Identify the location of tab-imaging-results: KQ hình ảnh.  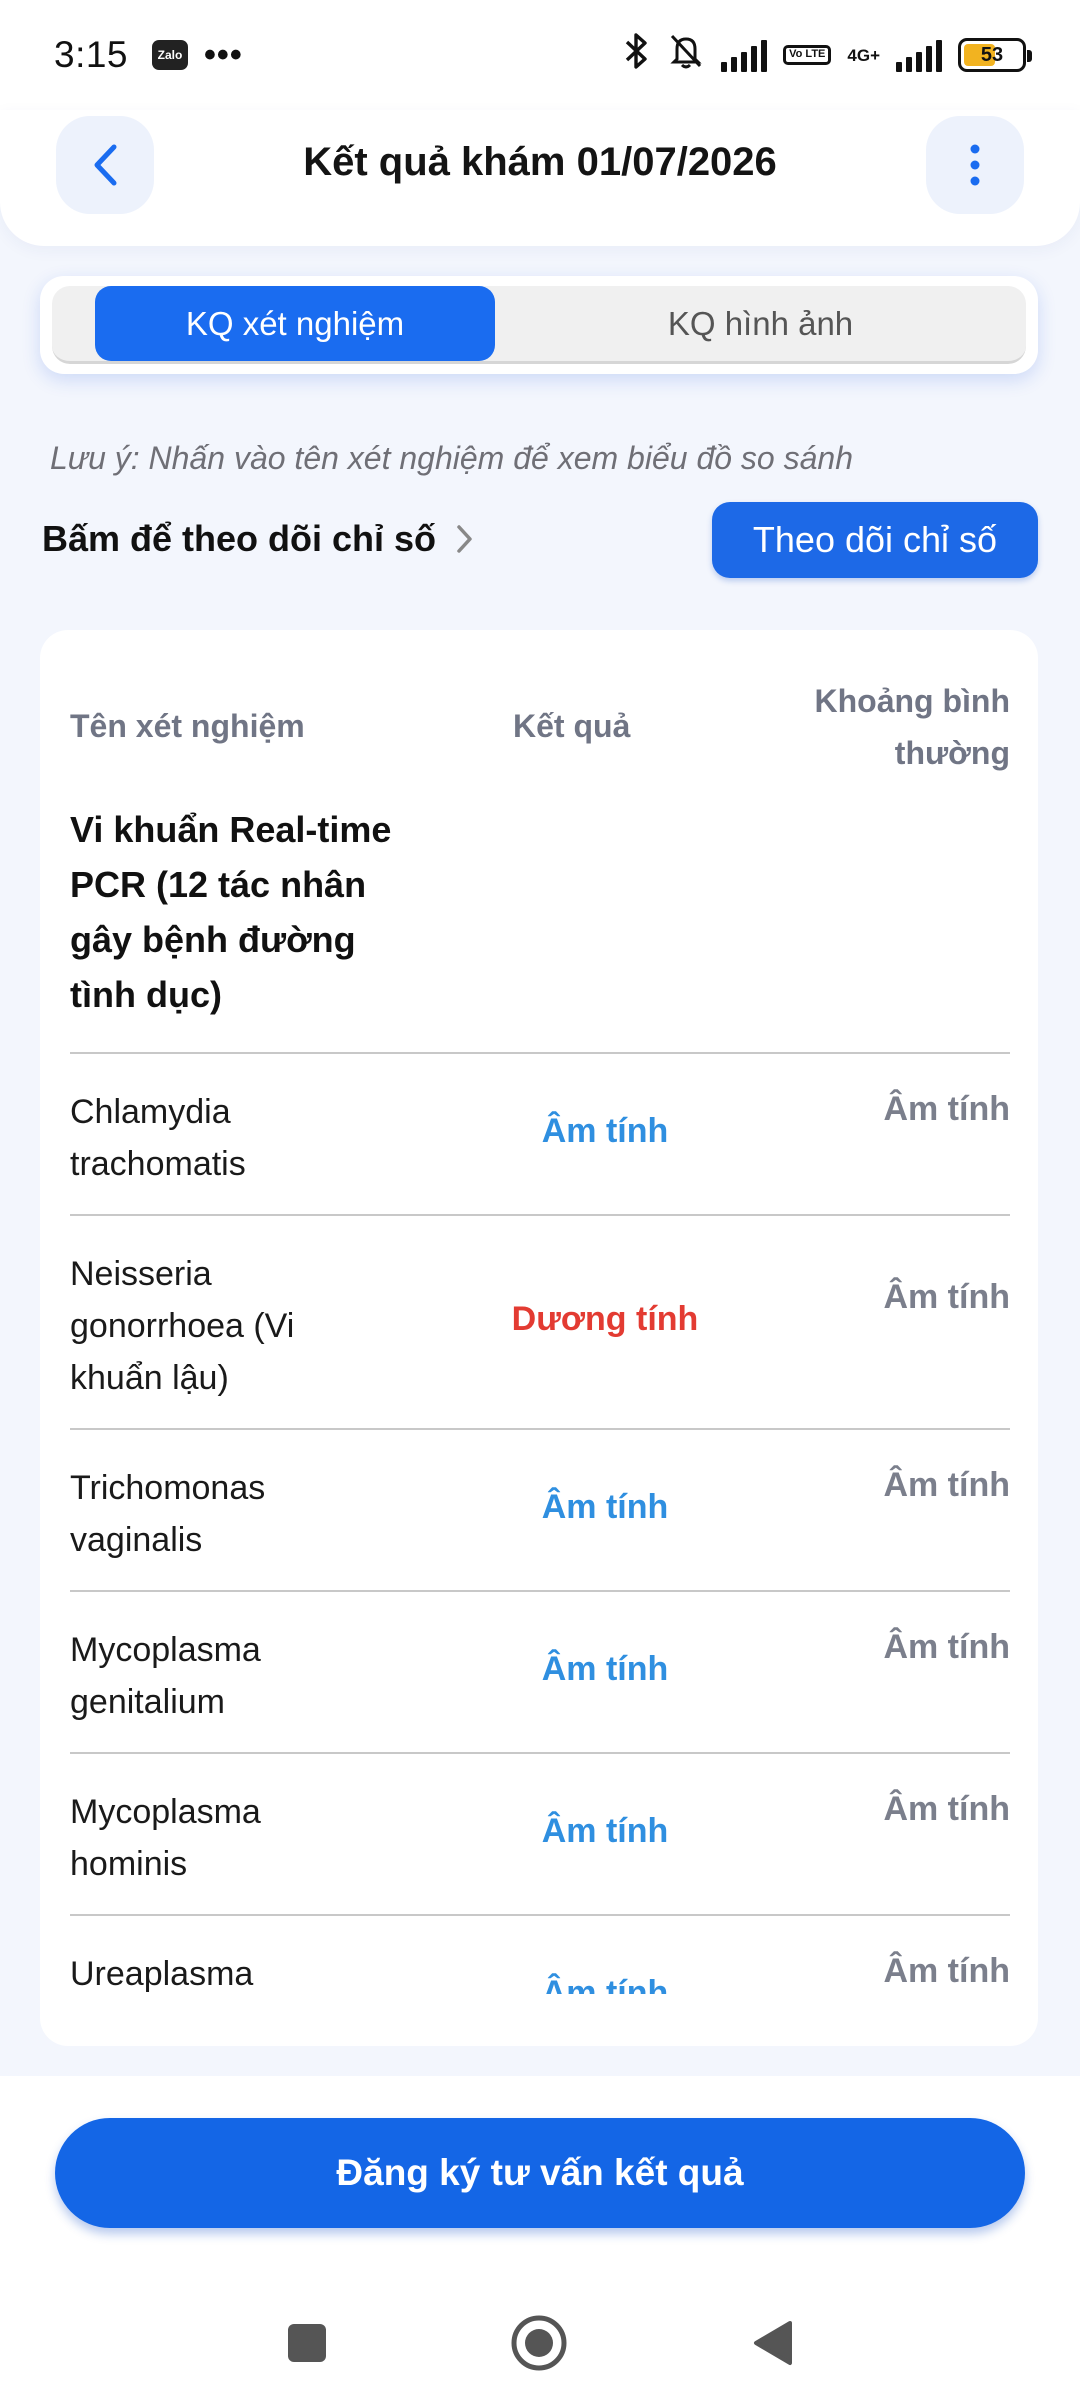
(760, 323).